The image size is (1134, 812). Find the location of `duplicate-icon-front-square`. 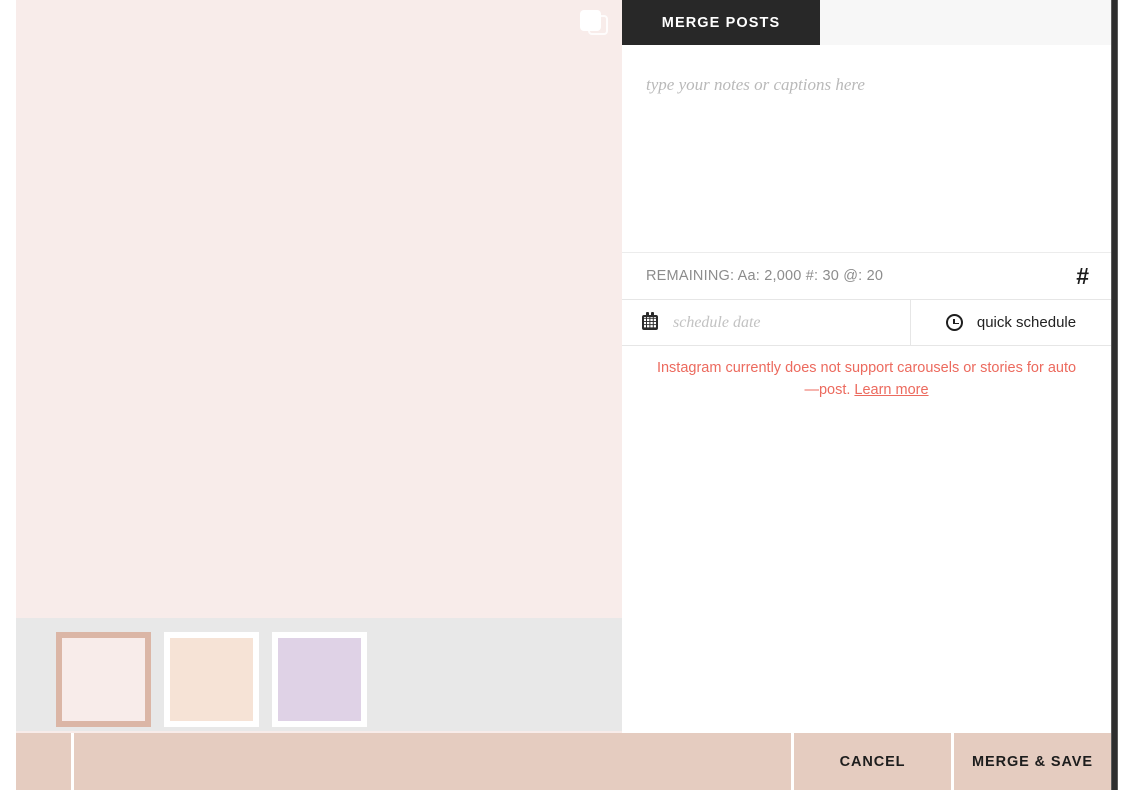

duplicate-icon-front-square is located at coordinates (590, 20).